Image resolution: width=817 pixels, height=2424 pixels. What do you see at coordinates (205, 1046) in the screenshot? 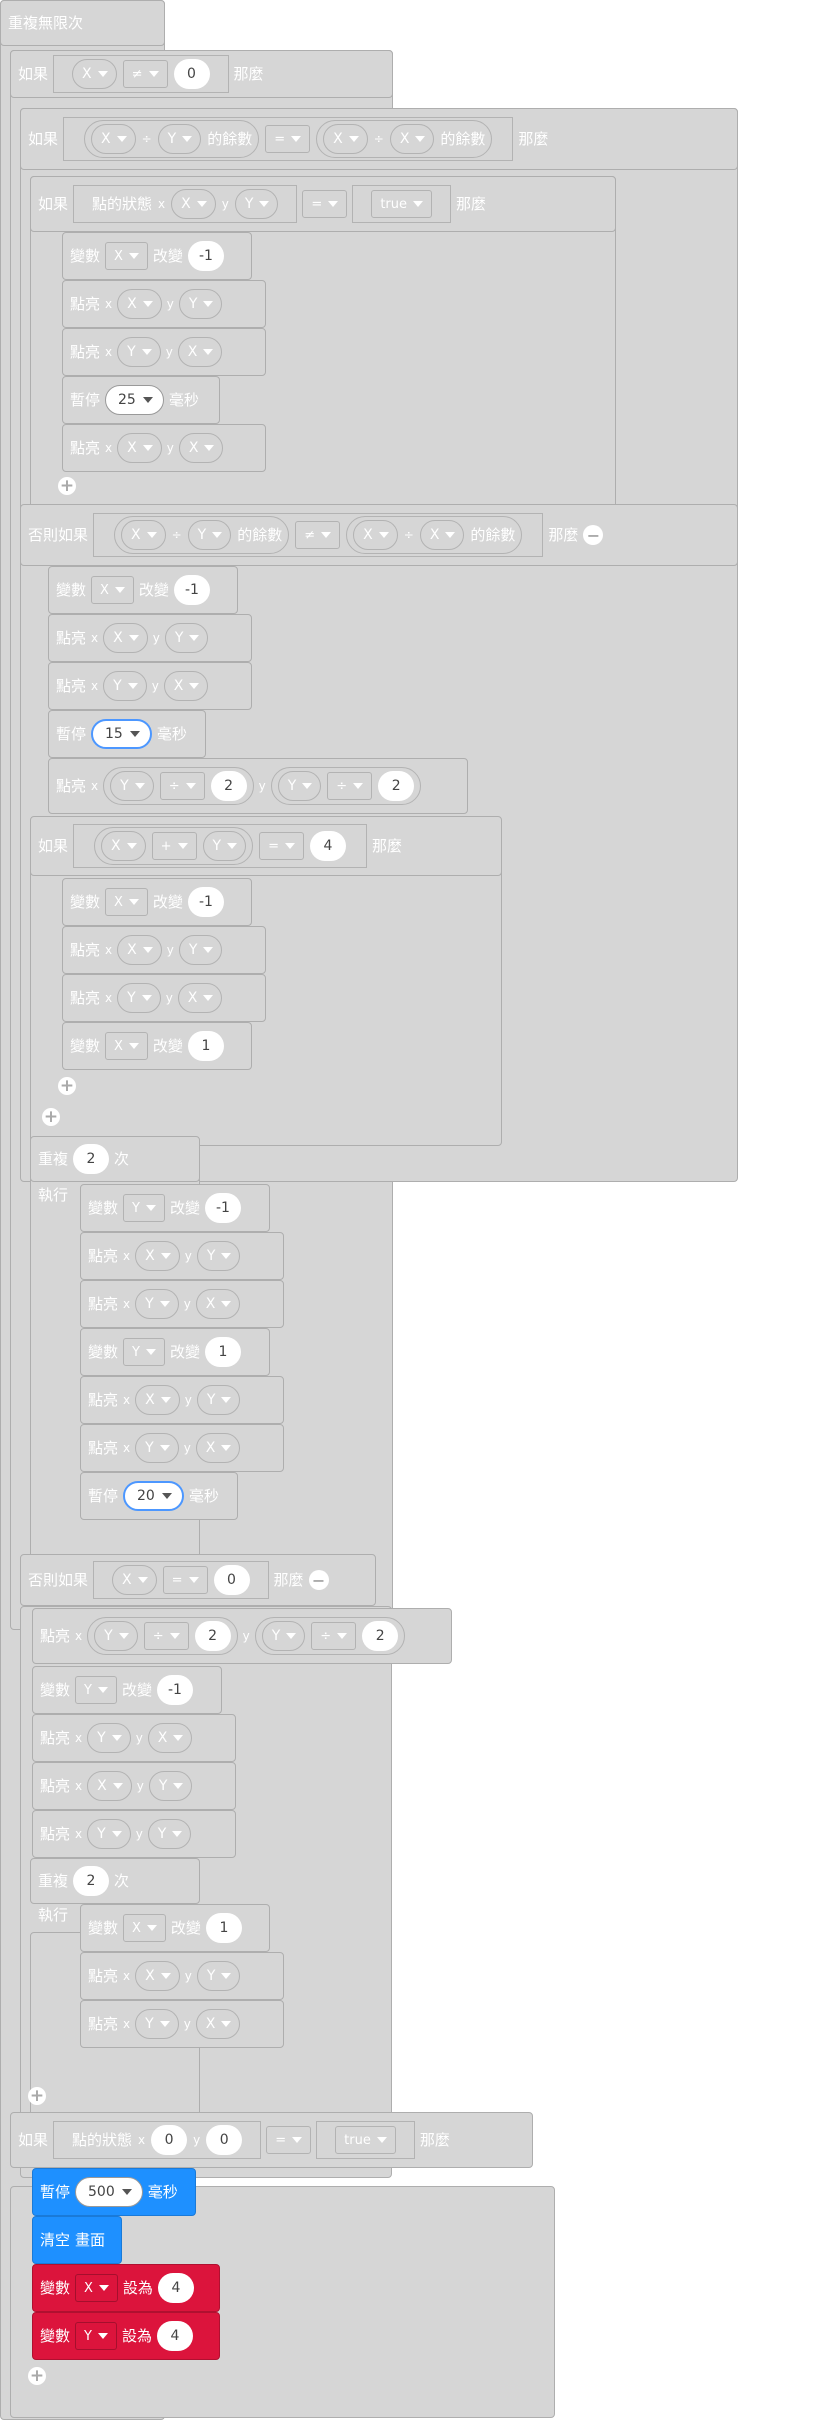
I see `number-input: 1` at bounding box center [205, 1046].